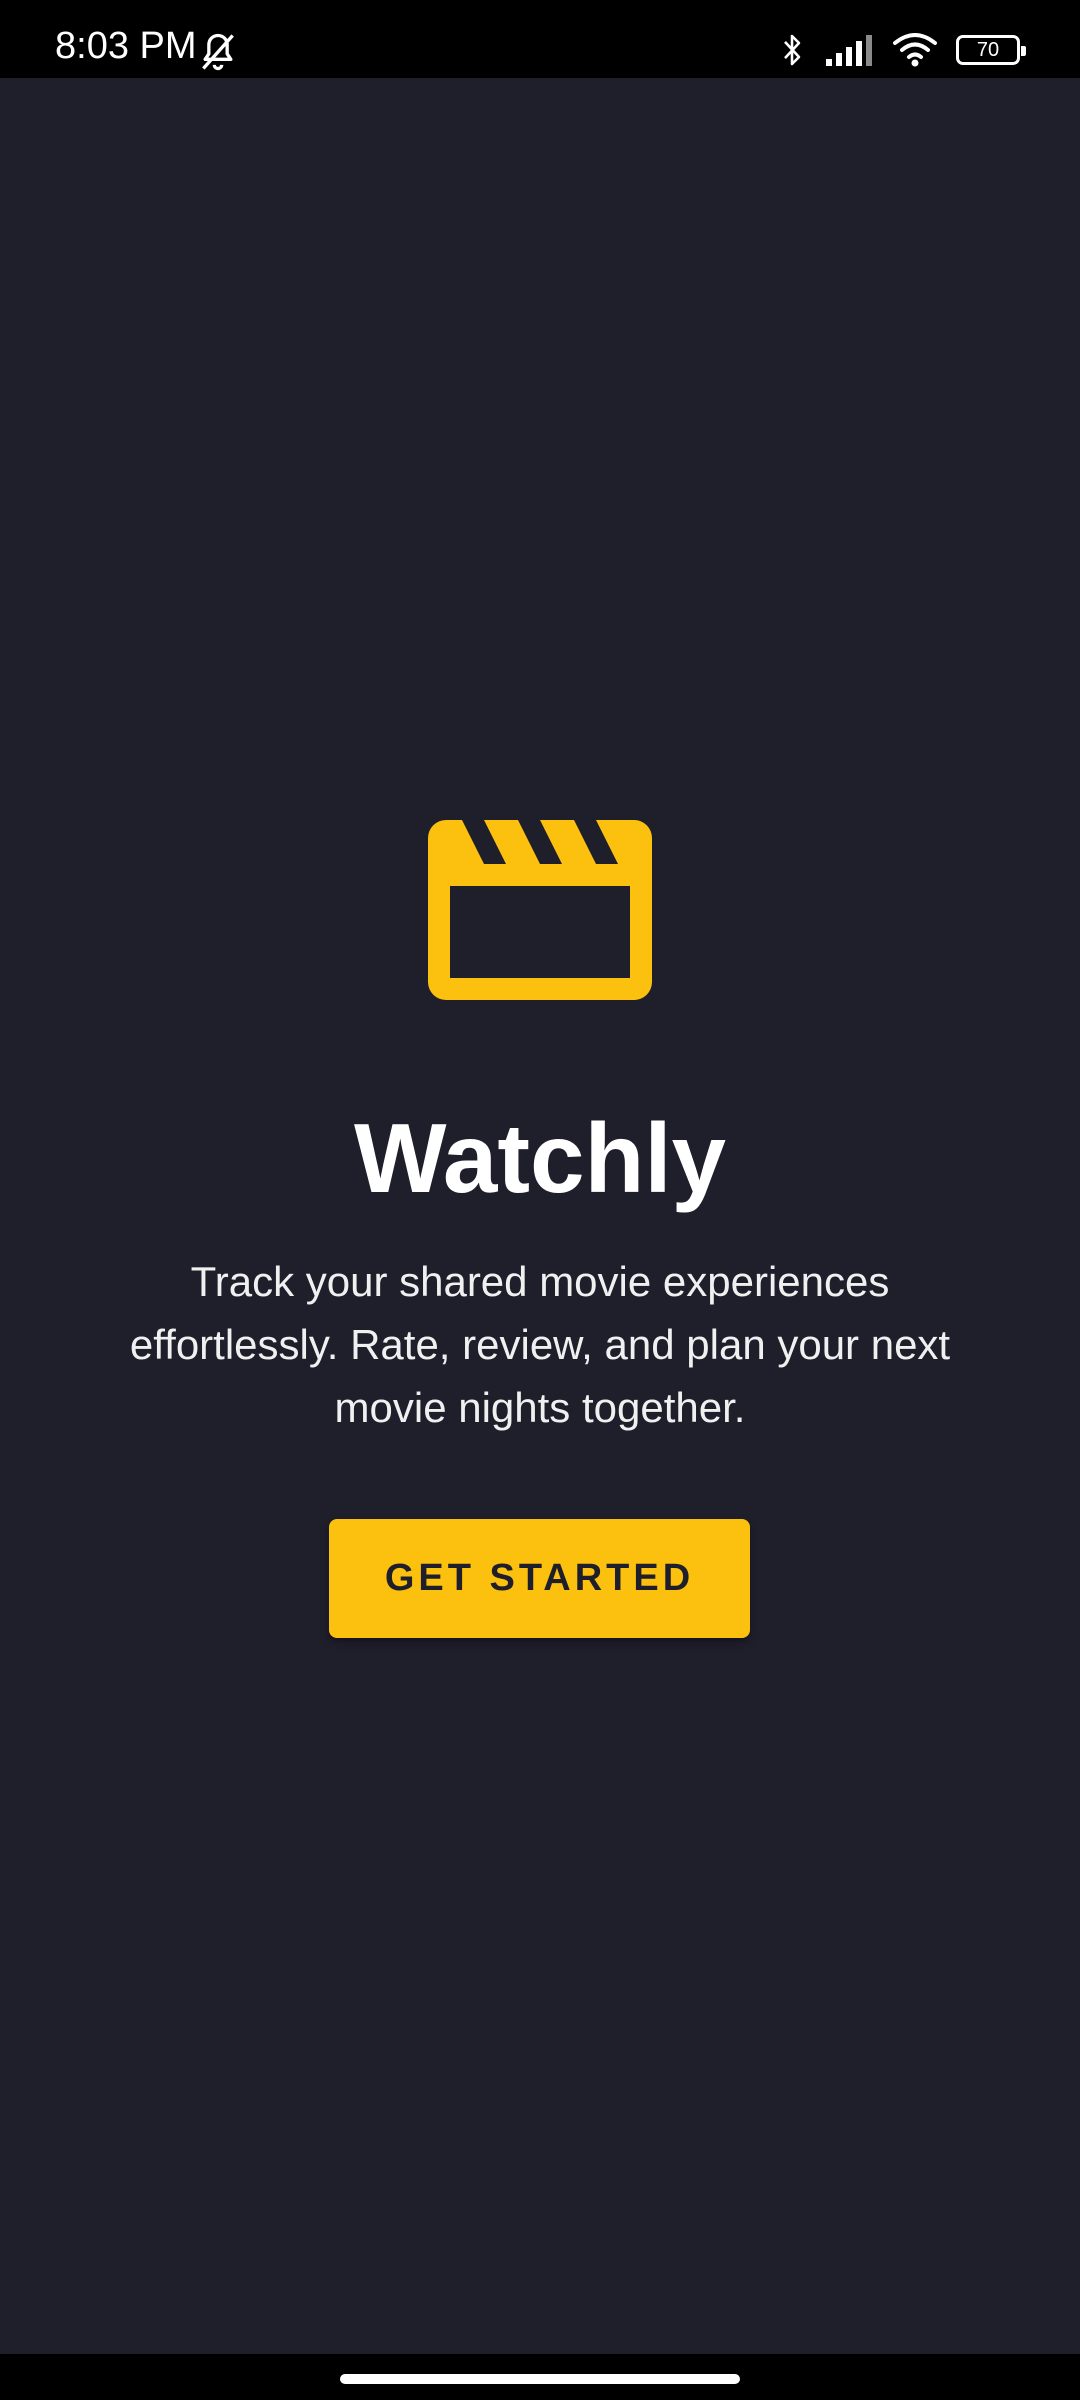 The image size is (1080, 2400). Describe the element at coordinates (539, 1578) in the screenshot. I see `get-started-button: GET STARTED` at that location.